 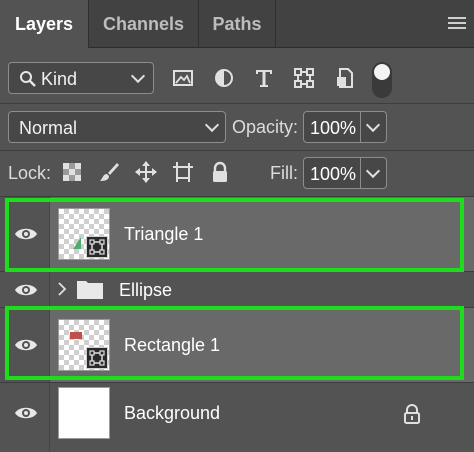 I want to click on lock-icon, so click(x=412, y=414).